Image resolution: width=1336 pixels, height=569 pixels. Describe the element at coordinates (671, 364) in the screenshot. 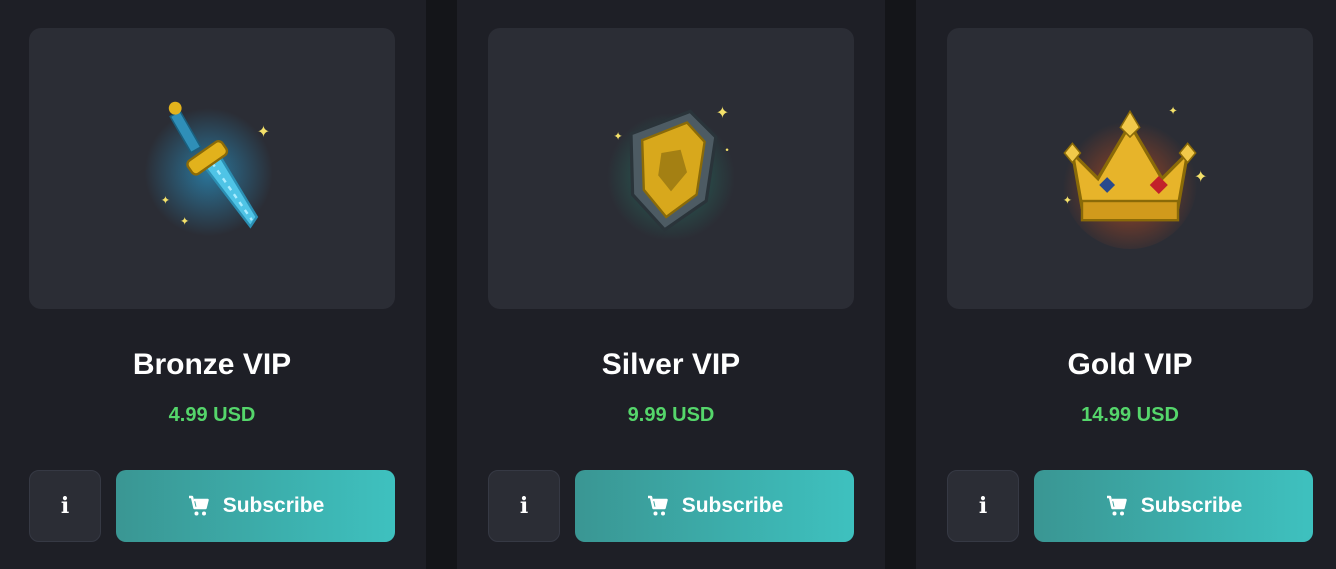

I see `tier-name: Silver VIP` at that location.